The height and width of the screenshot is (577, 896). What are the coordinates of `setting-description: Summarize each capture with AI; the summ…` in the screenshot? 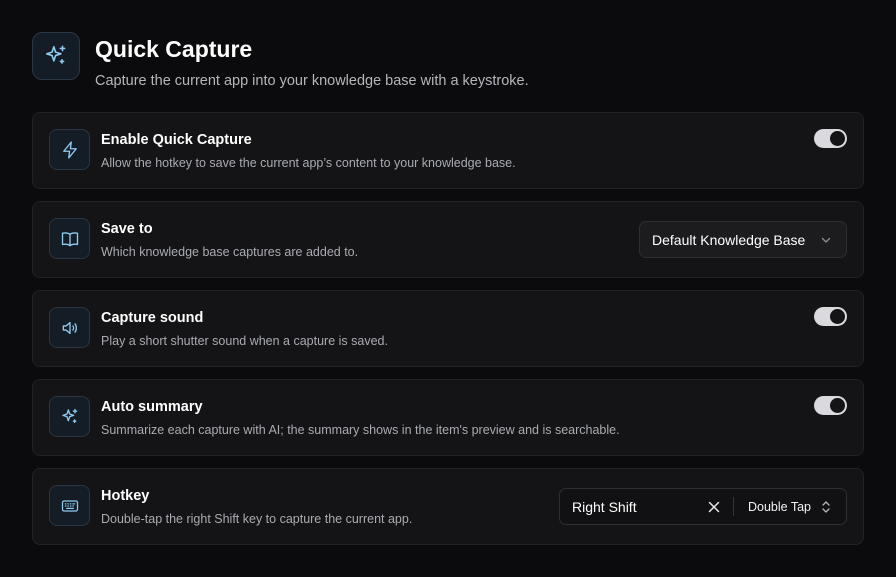 It's located at (360, 430).